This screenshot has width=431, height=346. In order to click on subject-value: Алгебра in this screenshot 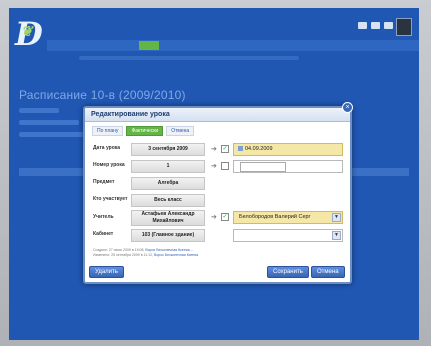, I will do `click(168, 183)`.